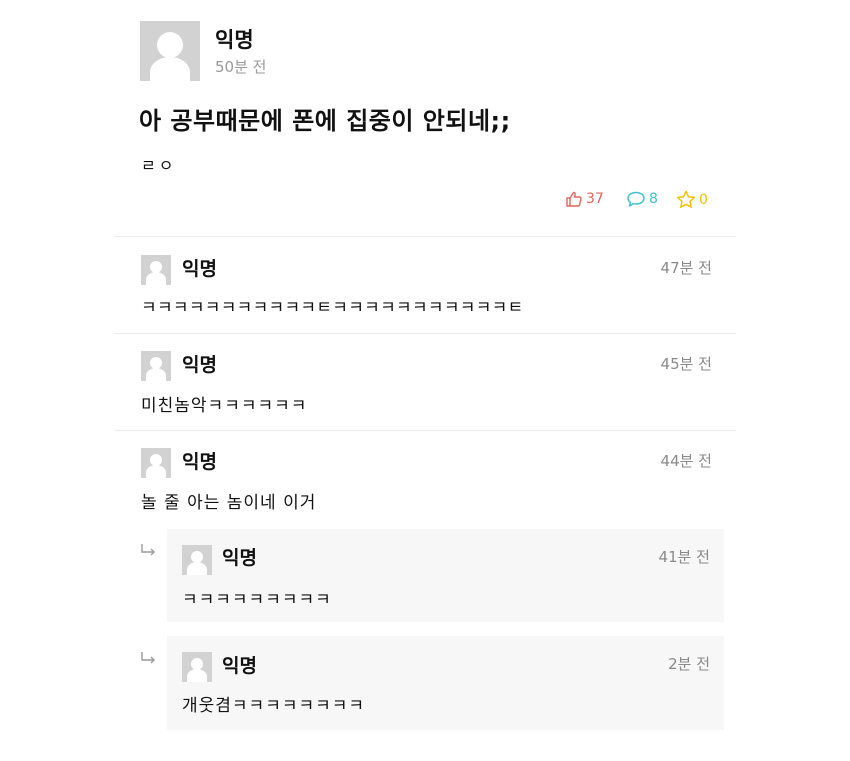 Image resolution: width=850 pixels, height=761 pixels. I want to click on like-button: 37, so click(584, 199).